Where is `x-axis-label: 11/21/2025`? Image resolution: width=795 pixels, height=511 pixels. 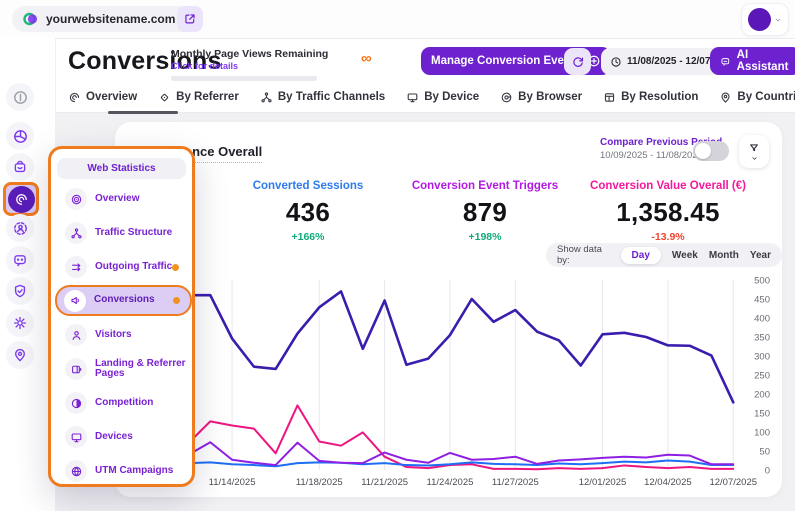 x-axis-label: 11/21/2025 is located at coordinates (384, 482).